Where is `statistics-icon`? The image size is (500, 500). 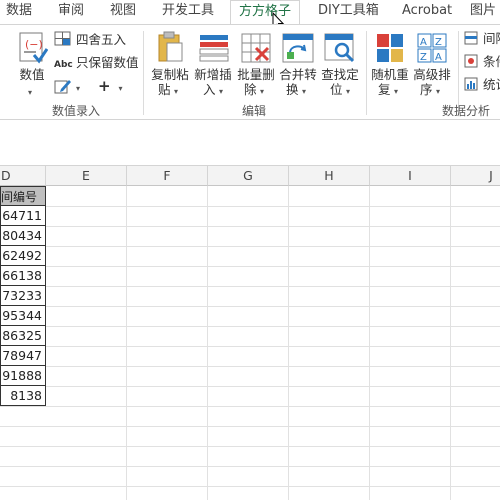 statistics-icon is located at coordinates (471, 84).